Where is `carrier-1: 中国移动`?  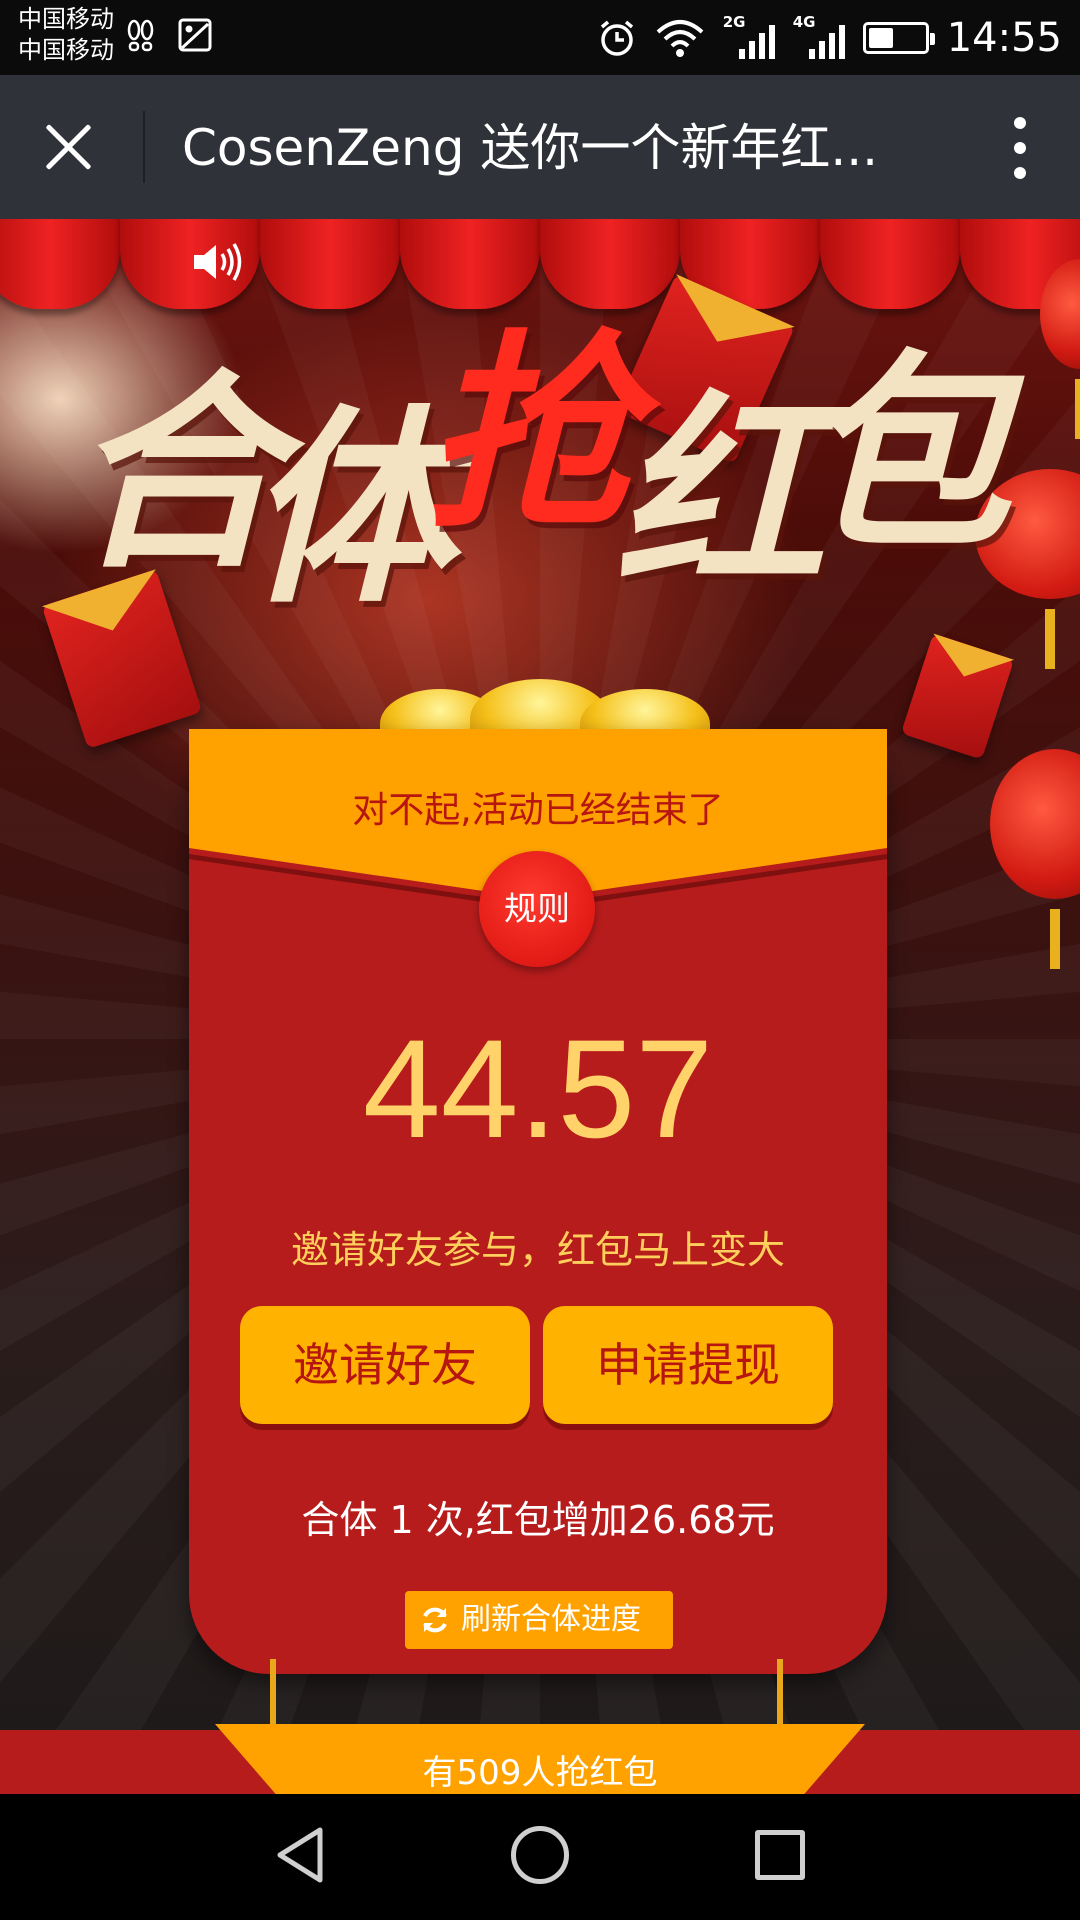
carrier-1: 中国移动 is located at coordinates (66, 19).